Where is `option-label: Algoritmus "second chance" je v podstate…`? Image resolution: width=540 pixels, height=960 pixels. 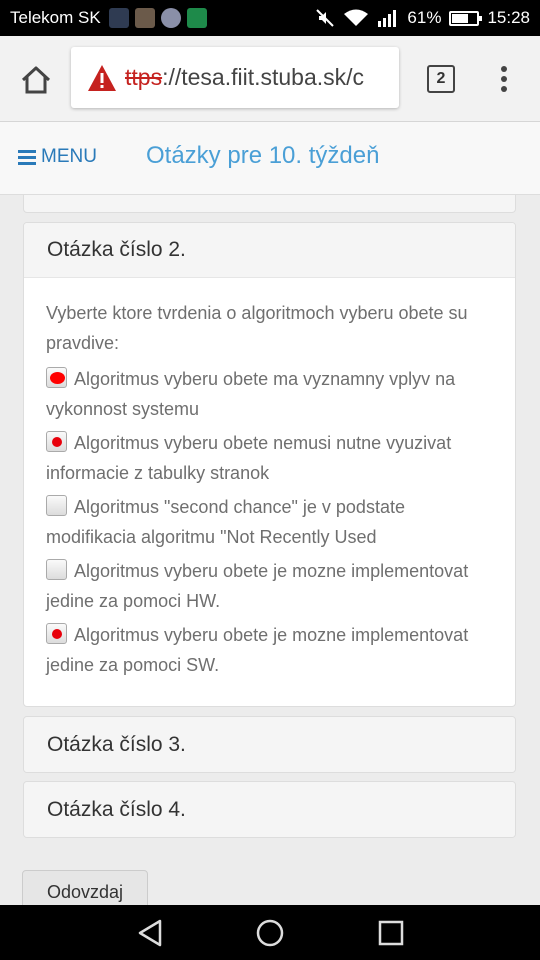
option-label: Algoritmus "second chance" je v podstate… is located at coordinates (225, 522).